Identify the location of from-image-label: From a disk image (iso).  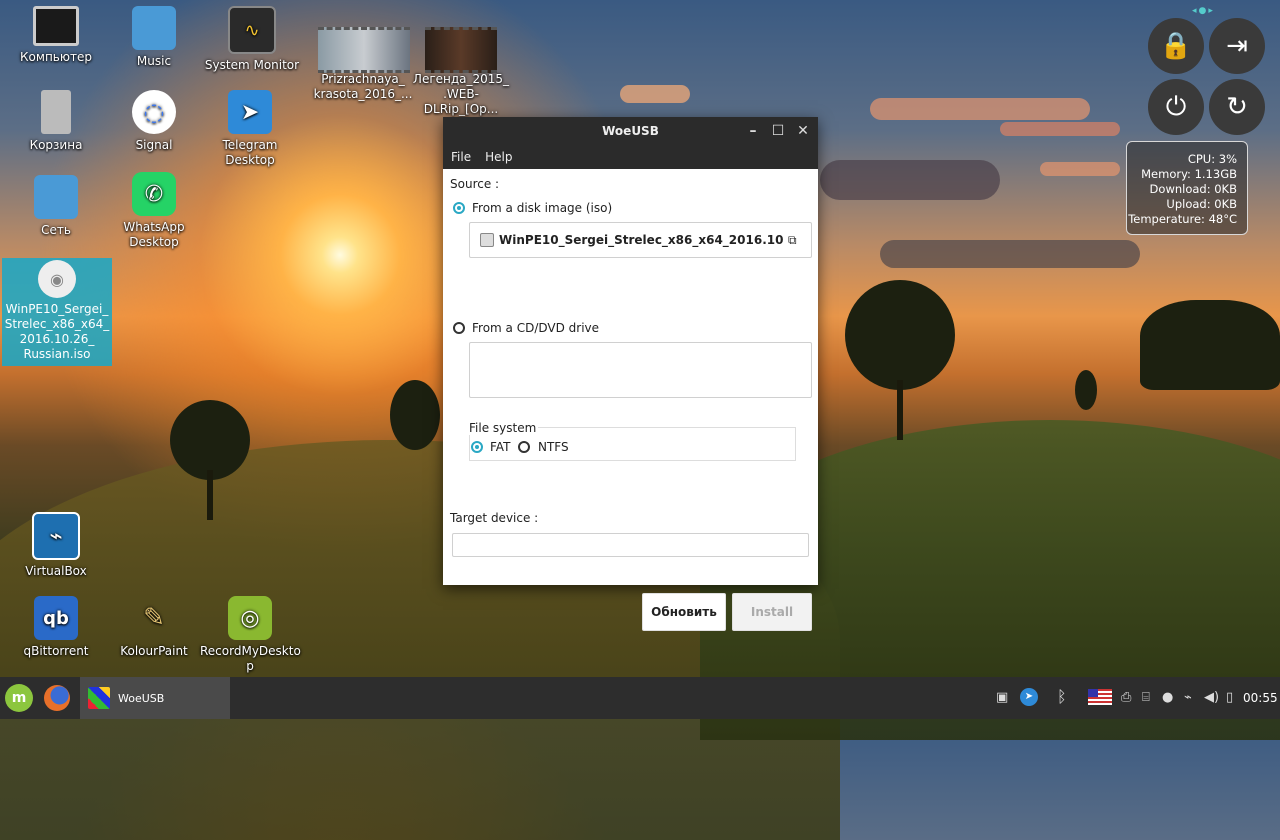
(542, 208).